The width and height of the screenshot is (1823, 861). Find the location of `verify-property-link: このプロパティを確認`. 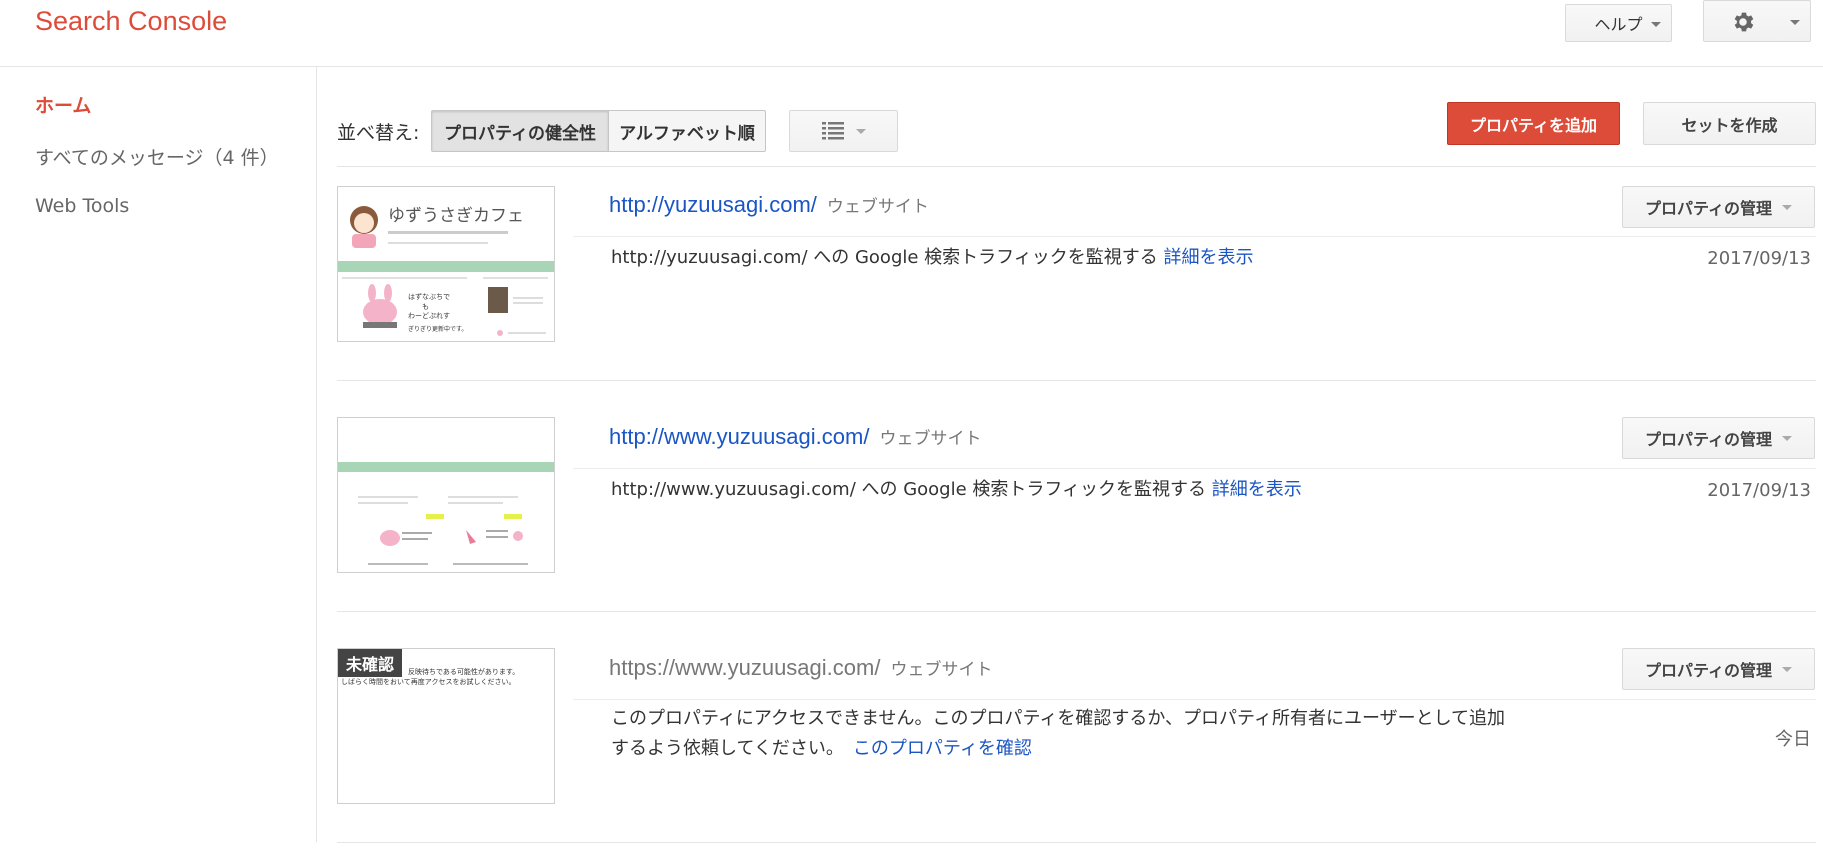

verify-property-link: このプロパティを確認 is located at coordinates (942, 748).